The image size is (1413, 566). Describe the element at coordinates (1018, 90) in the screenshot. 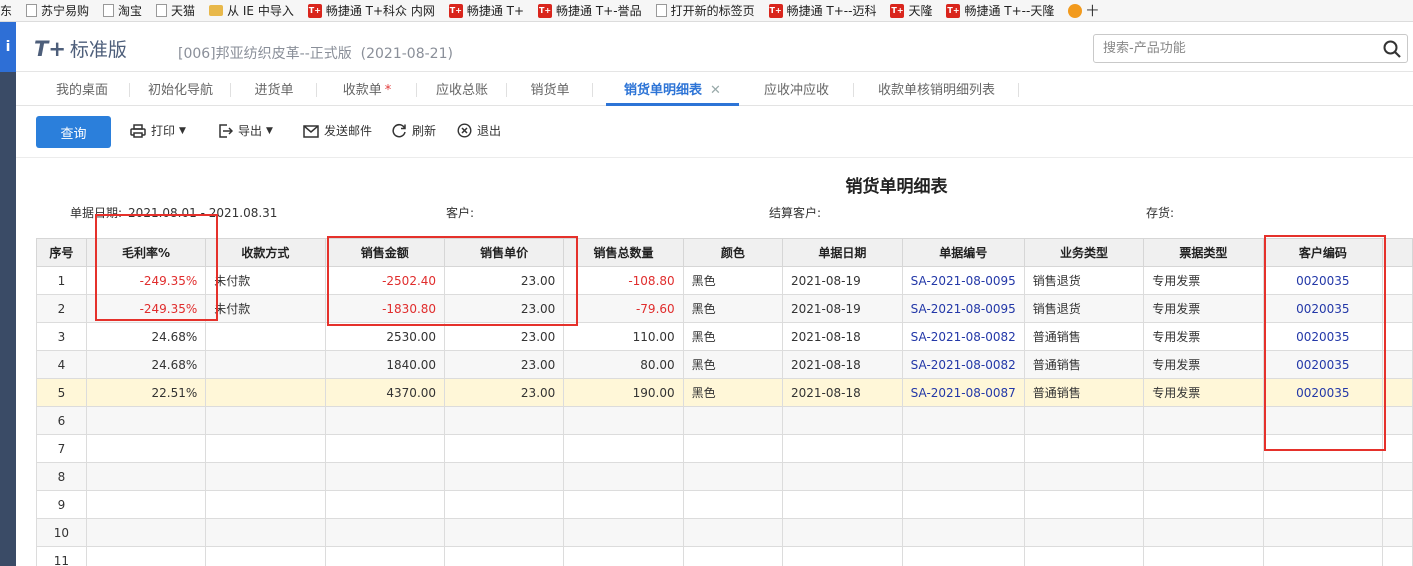

I see `tab-divider` at that location.